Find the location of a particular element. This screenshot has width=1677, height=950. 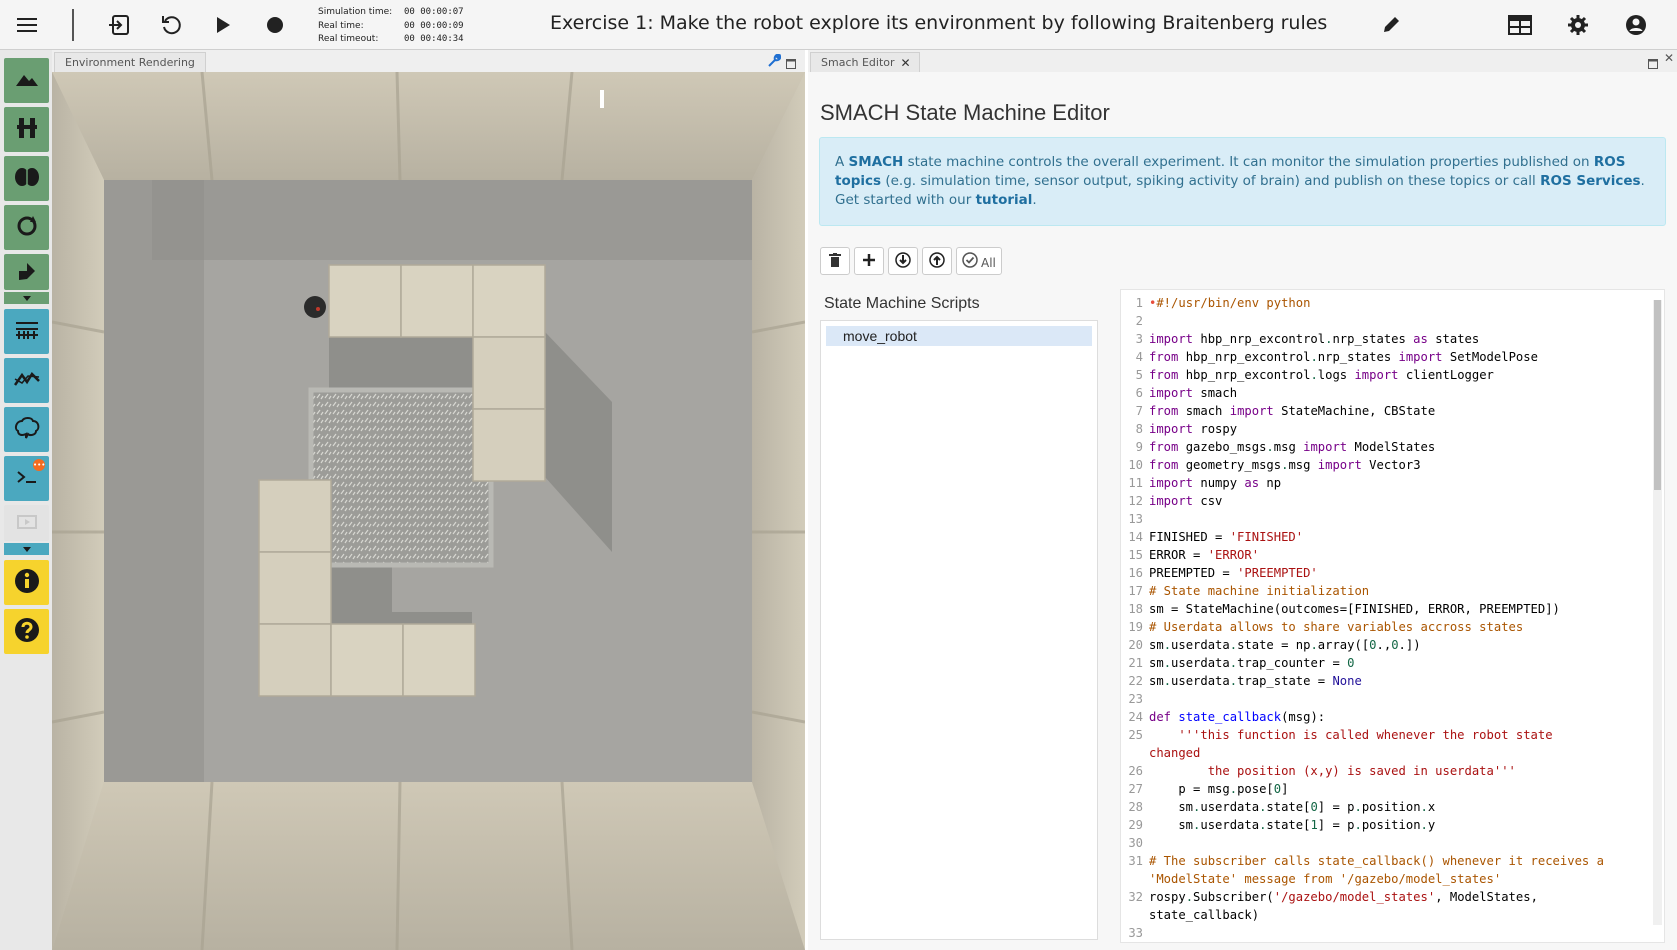

simulation-time-value: 00 00:00:07 is located at coordinates (434, 12).